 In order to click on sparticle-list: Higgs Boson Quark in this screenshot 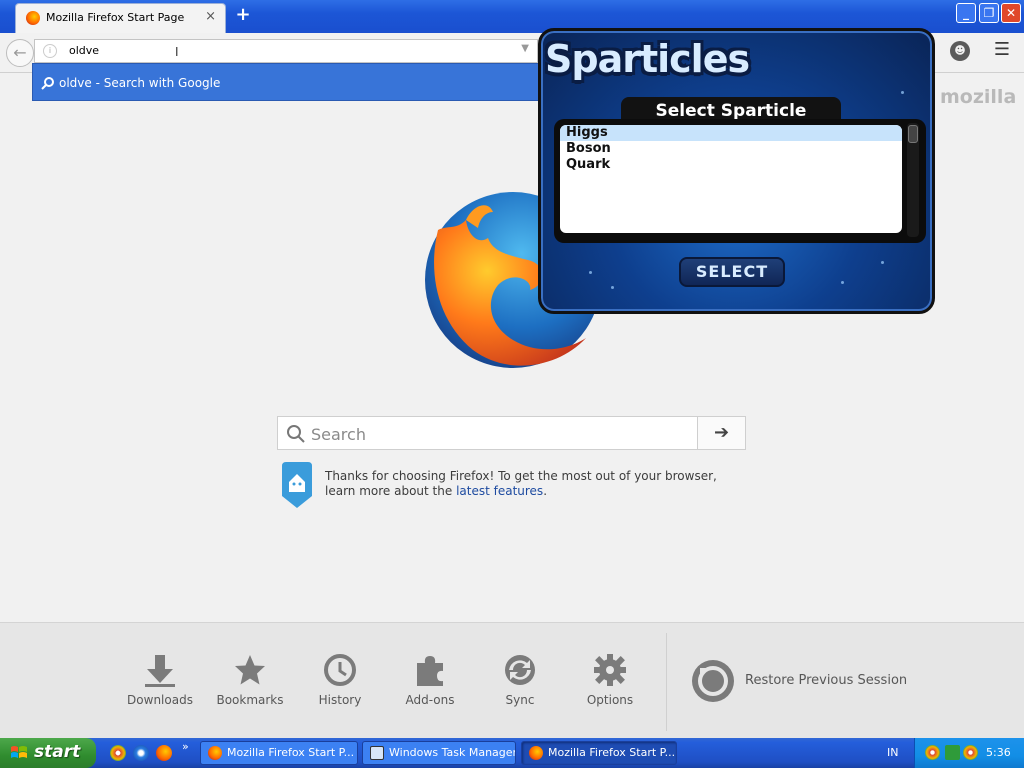, I will do `click(731, 179)`.